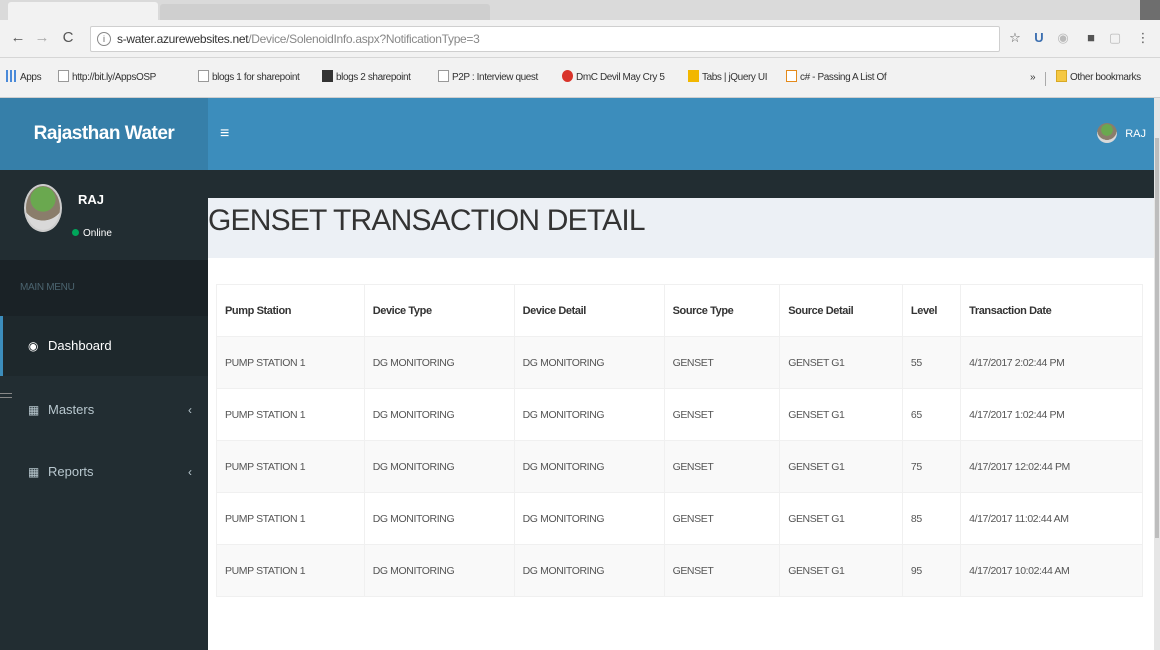 This screenshot has height=650, width=1160. I want to click on page-title: GENSET TRANSACTION DETAIL, so click(427, 220).